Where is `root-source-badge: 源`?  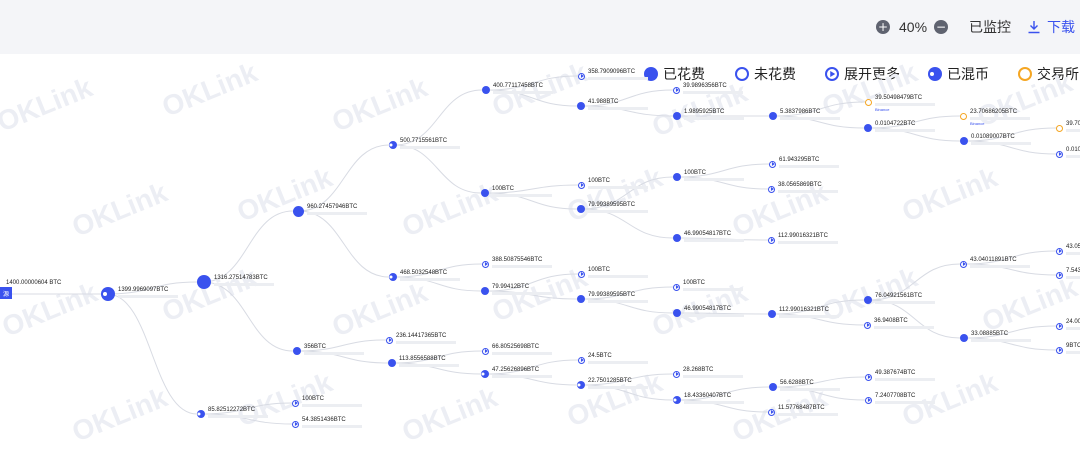 root-source-badge: 源 is located at coordinates (6, 293).